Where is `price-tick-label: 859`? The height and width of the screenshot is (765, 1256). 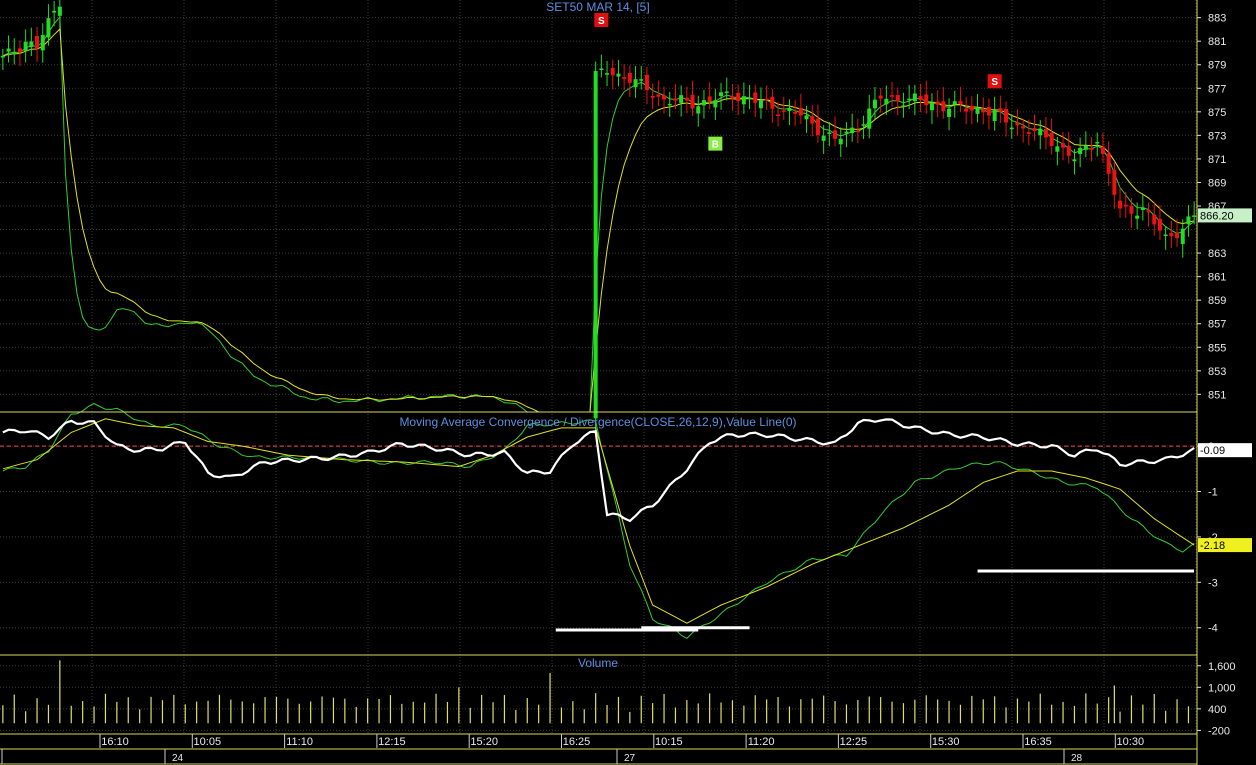
price-tick-label: 859 is located at coordinates (1217, 301).